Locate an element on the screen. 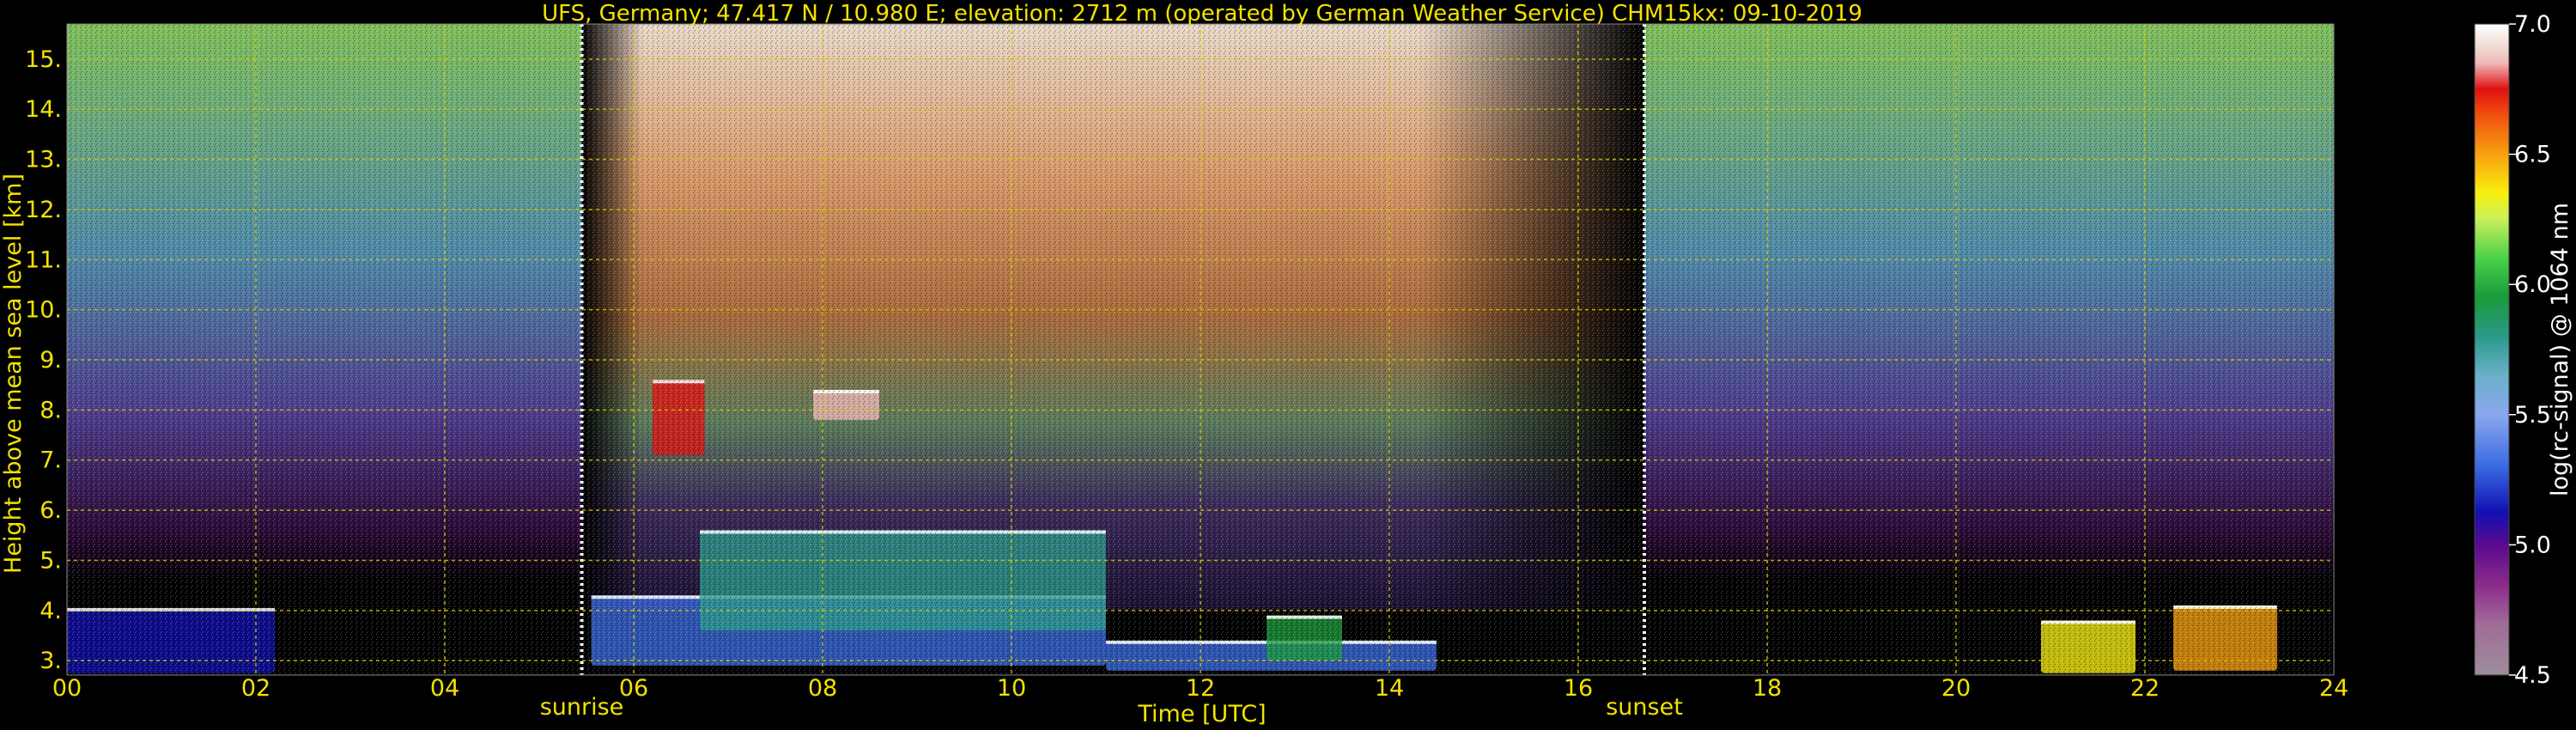  y-tick-label: 15. is located at coordinates (44, 59).